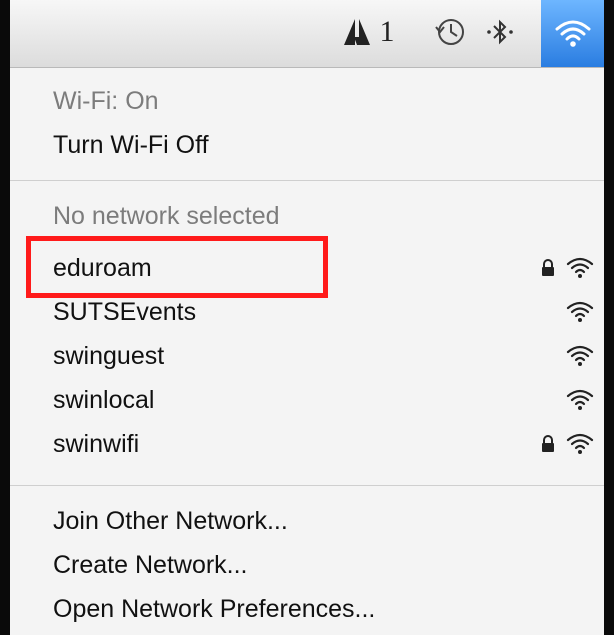  What do you see at coordinates (572, 33) in the screenshot?
I see `wifi-menu-icon` at bounding box center [572, 33].